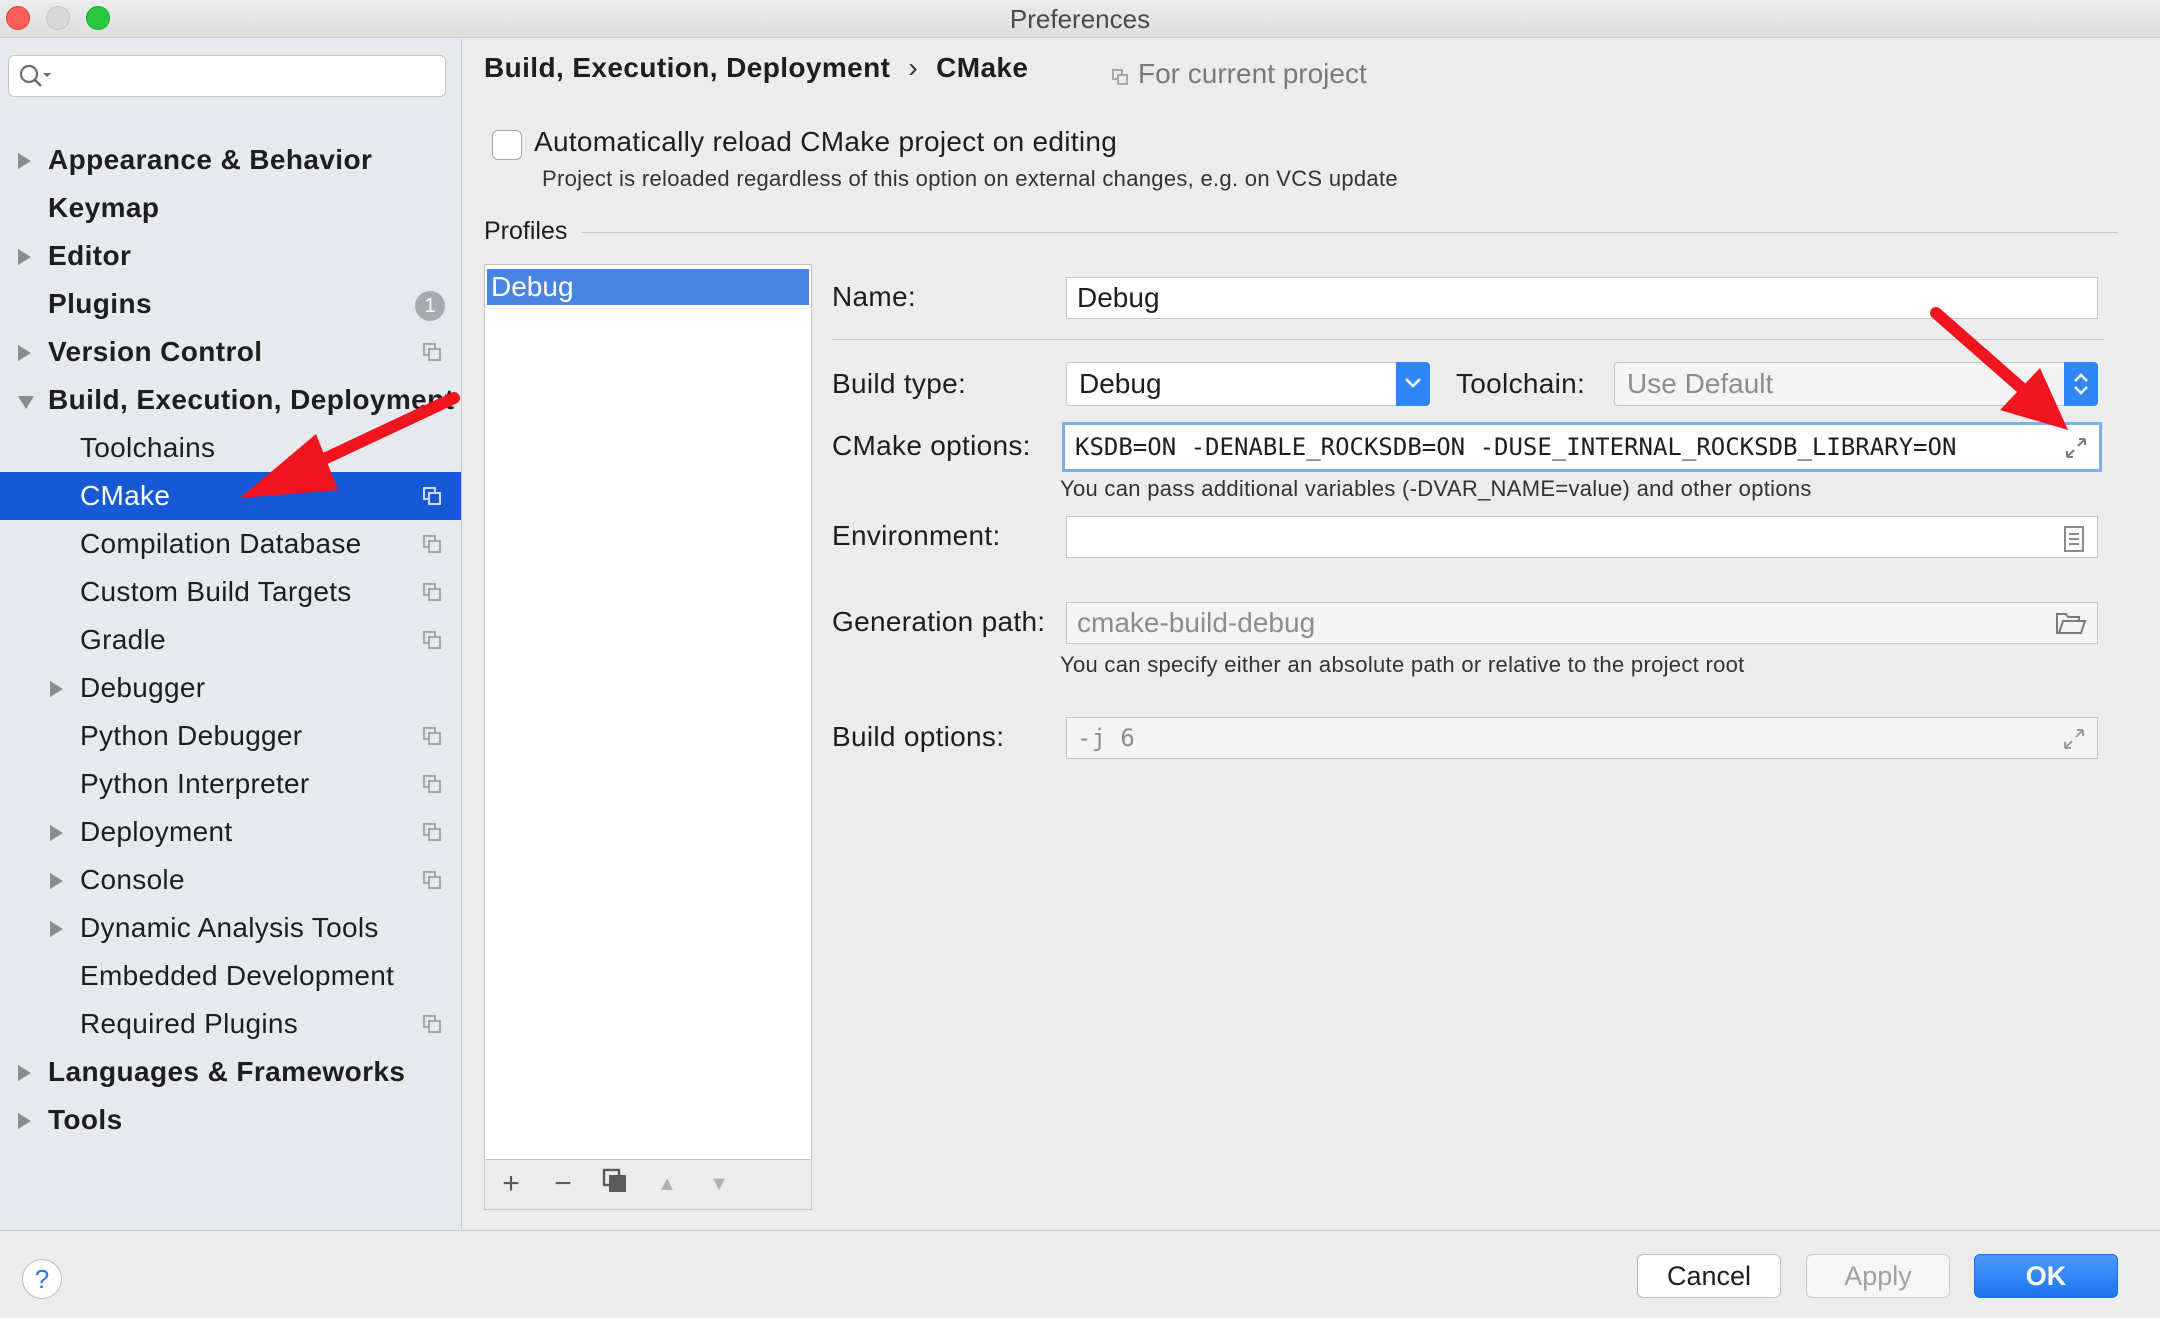  Describe the element at coordinates (2074, 539) in the screenshot. I see `document-icon` at that location.